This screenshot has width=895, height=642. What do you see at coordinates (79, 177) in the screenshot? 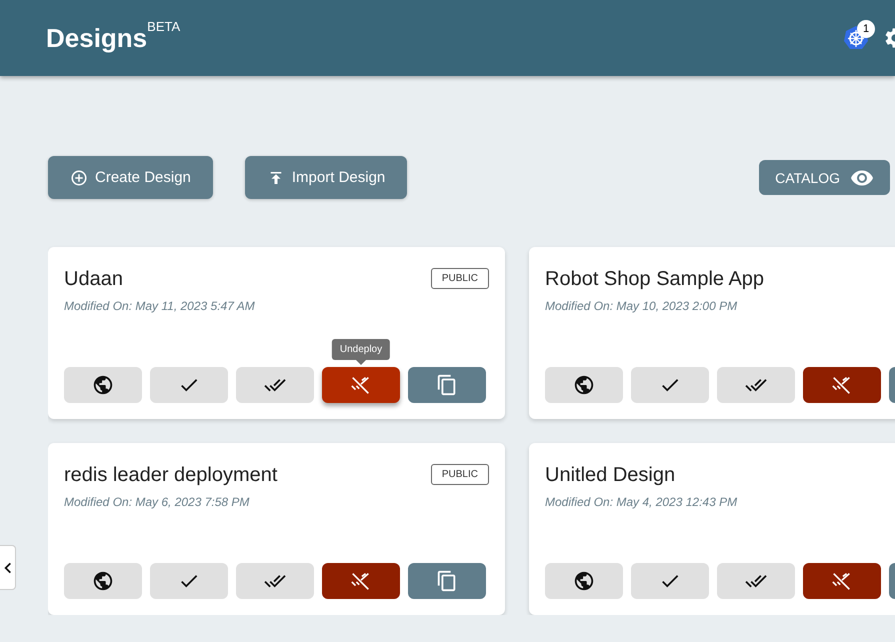
I see `plus-circle-icon` at bounding box center [79, 177].